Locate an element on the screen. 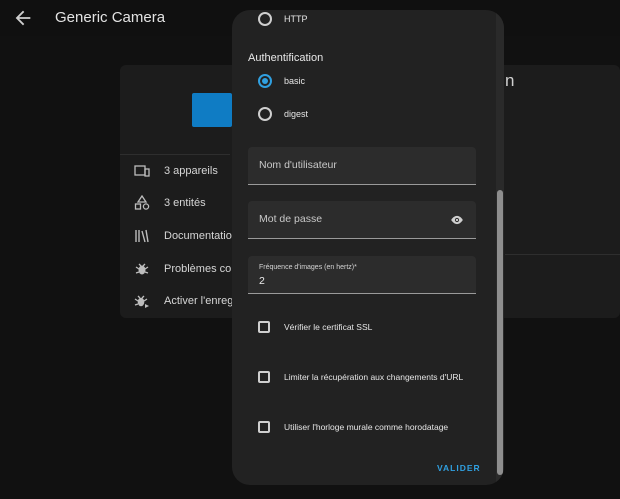 Image resolution: width=620 pixels, height=499 pixels. entities-link: 3 entités is located at coordinates (170, 203).